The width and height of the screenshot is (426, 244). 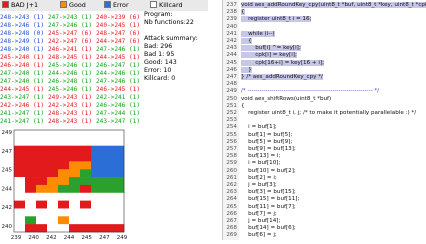 I want to click on transition-entry: 246->248 (1), so click(x=70, y=82).